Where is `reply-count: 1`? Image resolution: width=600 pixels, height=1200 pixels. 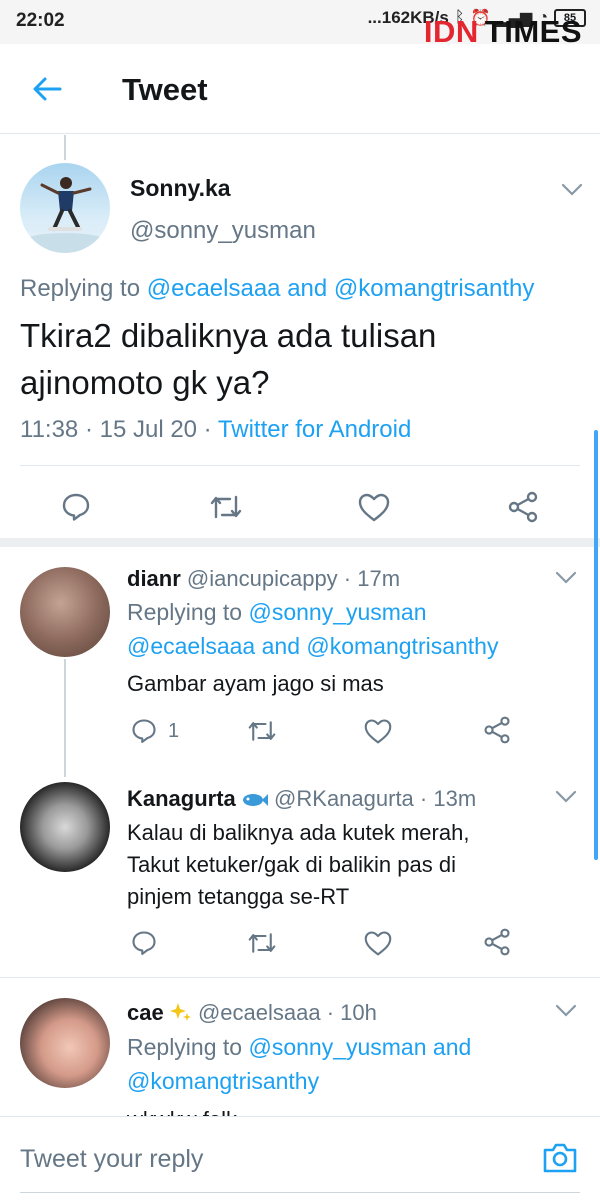
reply-count: 1 is located at coordinates (174, 730).